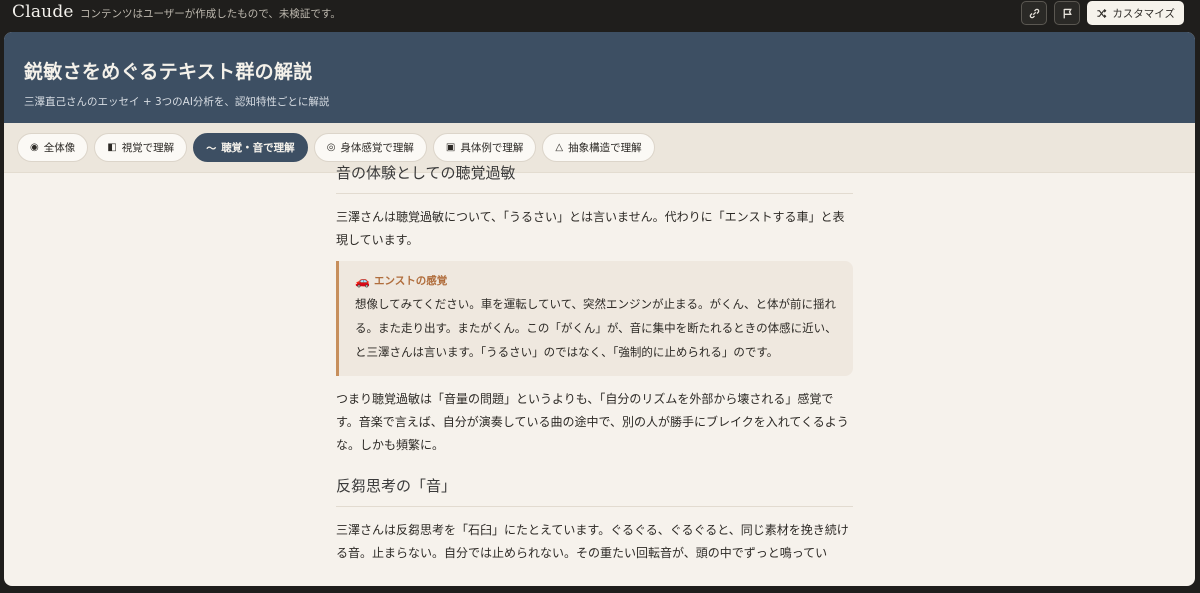 This screenshot has width=1200, height=593. I want to click on tab-examples: ▣ 具体例で理解, so click(484, 147).